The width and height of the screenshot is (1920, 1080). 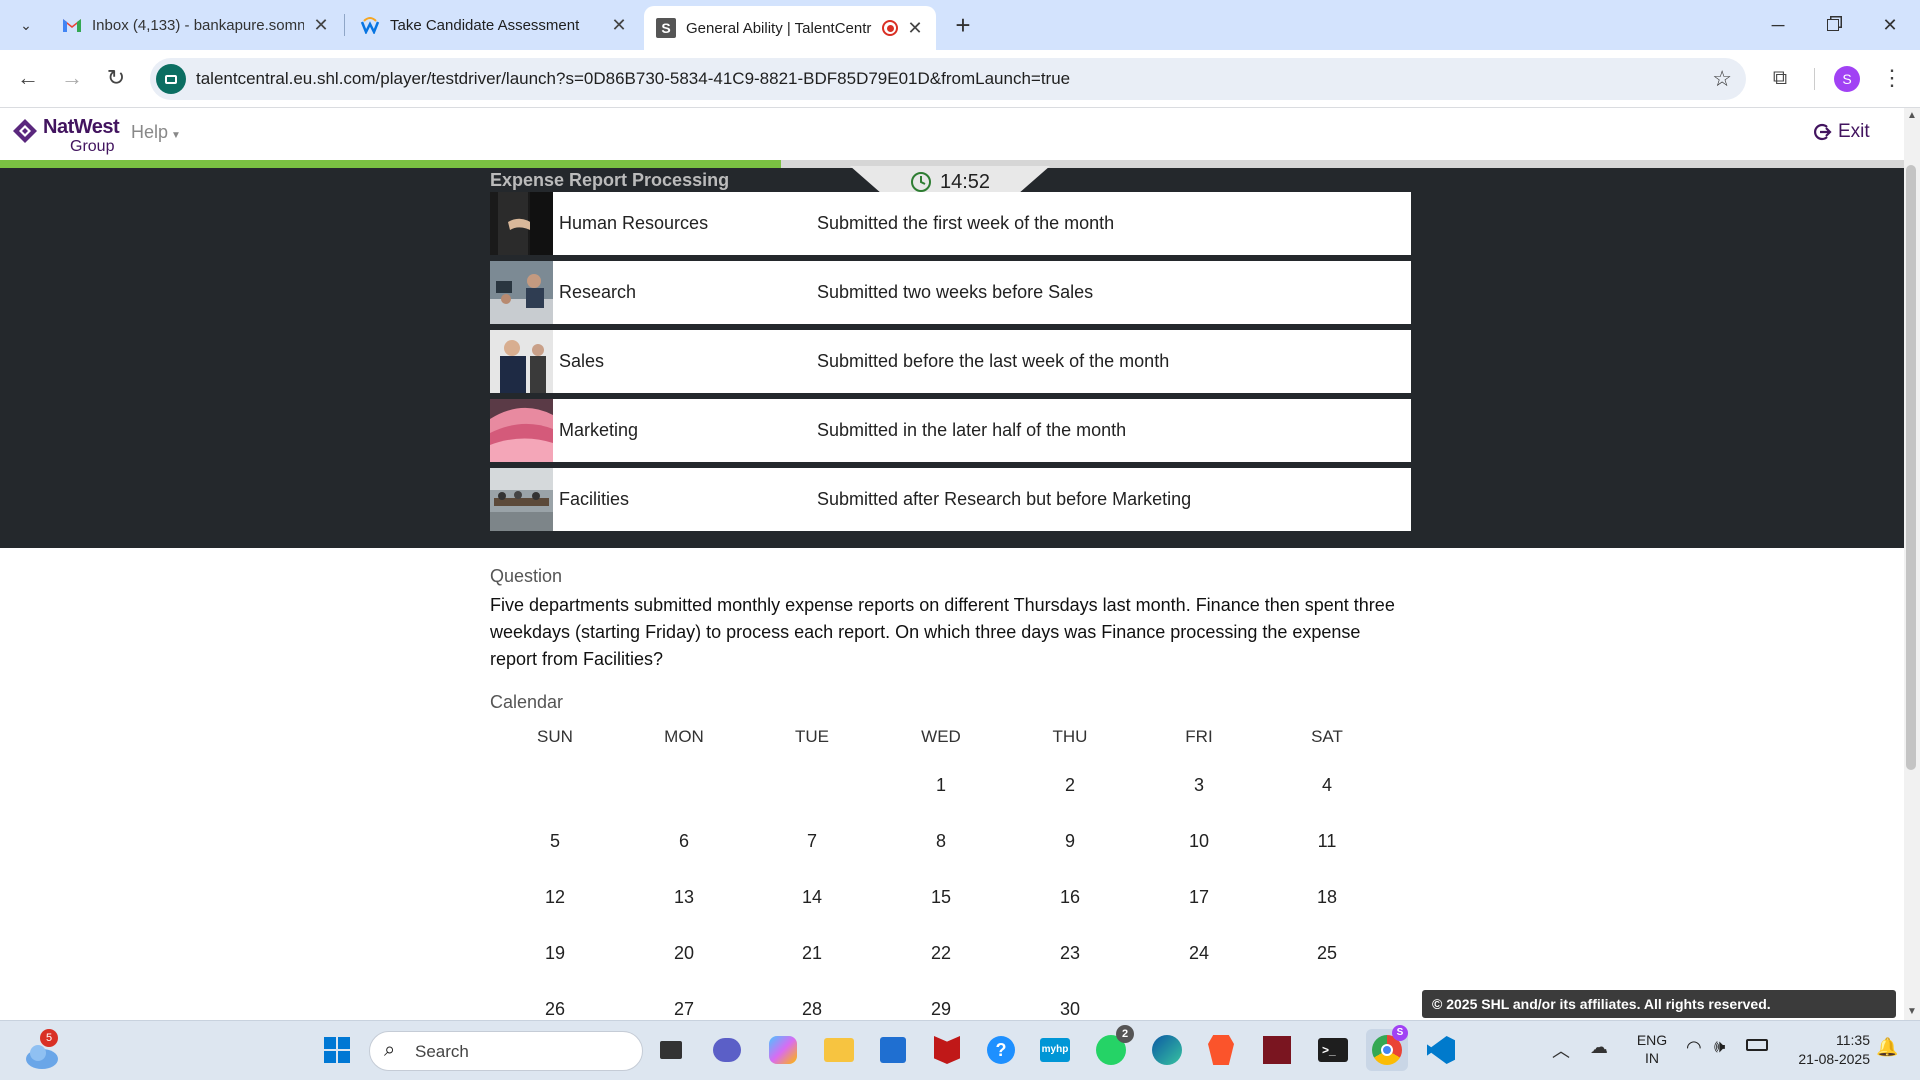 What do you see at coordinates (116, 78) in the screenshot?
I see `reload-icon: ↻` at bounding box center [116, 78].